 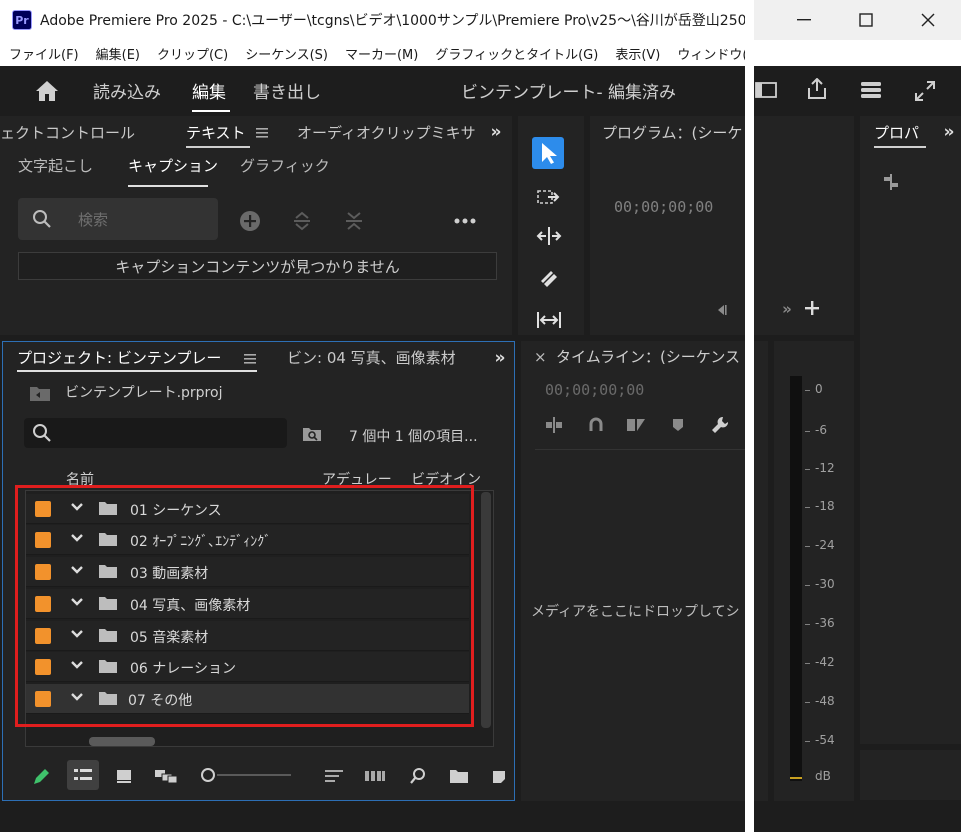 I want to click on minimize-icon, so click(x=804, y=20).